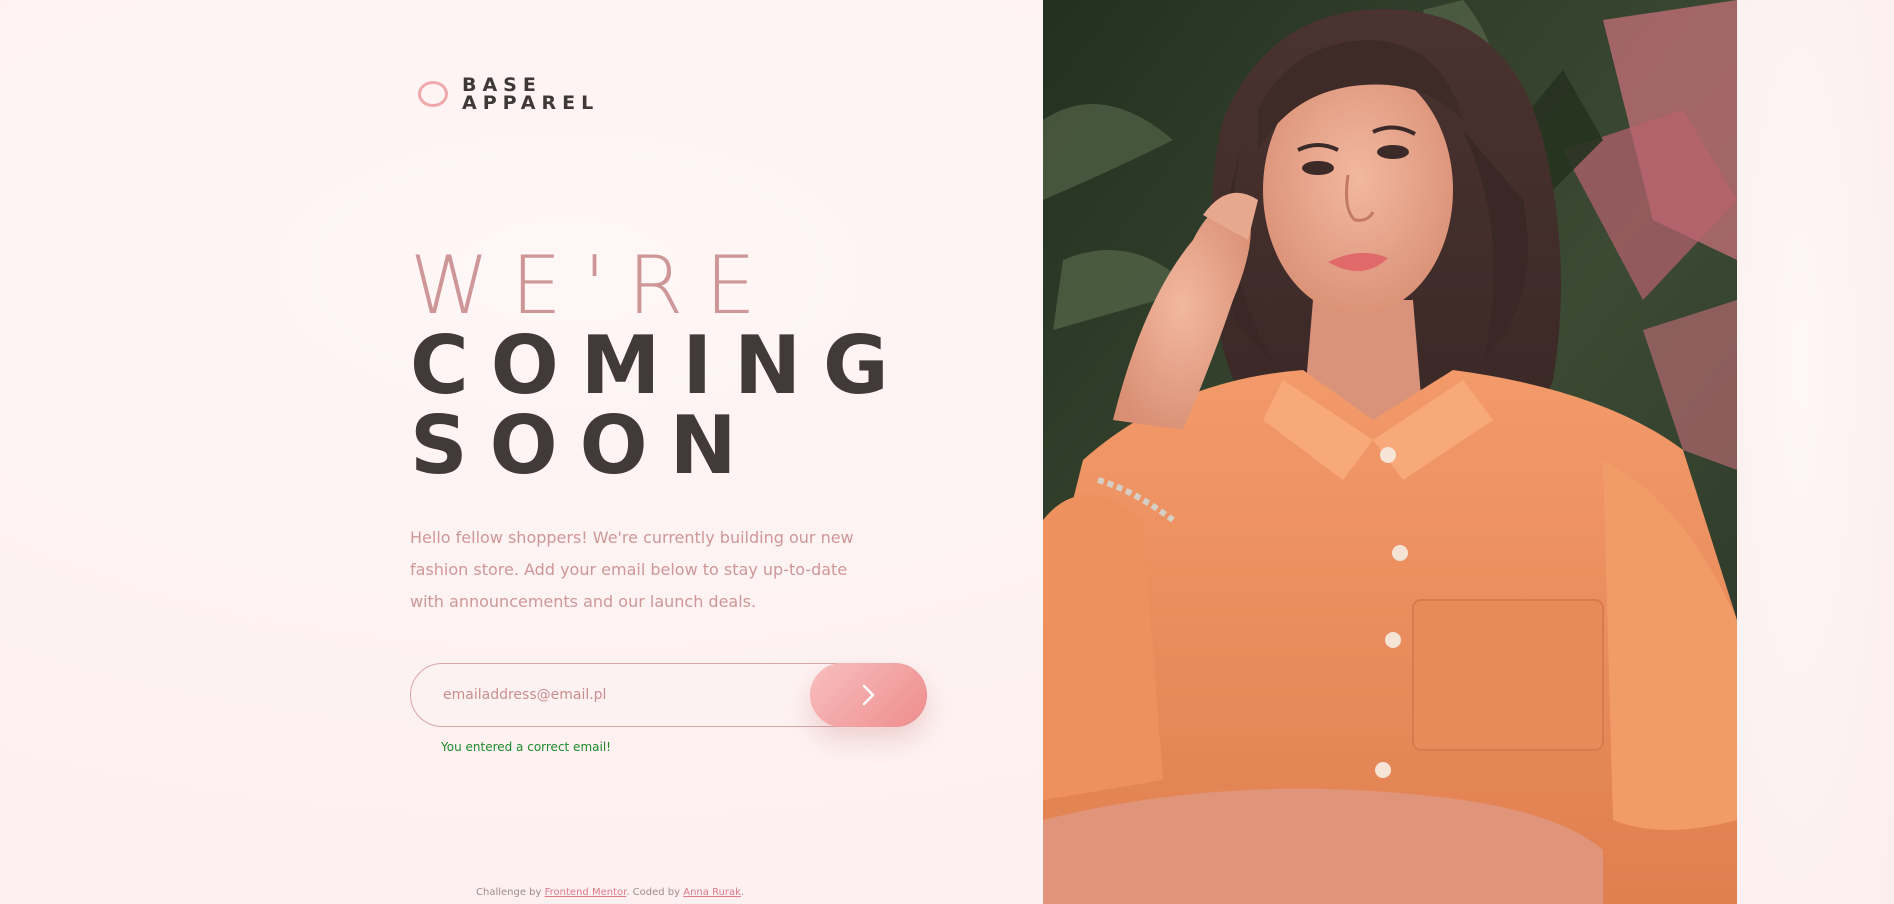 The width and height of the screenshot is (1894, 904). What do you see at coordinates (433, 94) in the screenshot?
I see `logo-ring-icon` at bounding box center [433, 94].